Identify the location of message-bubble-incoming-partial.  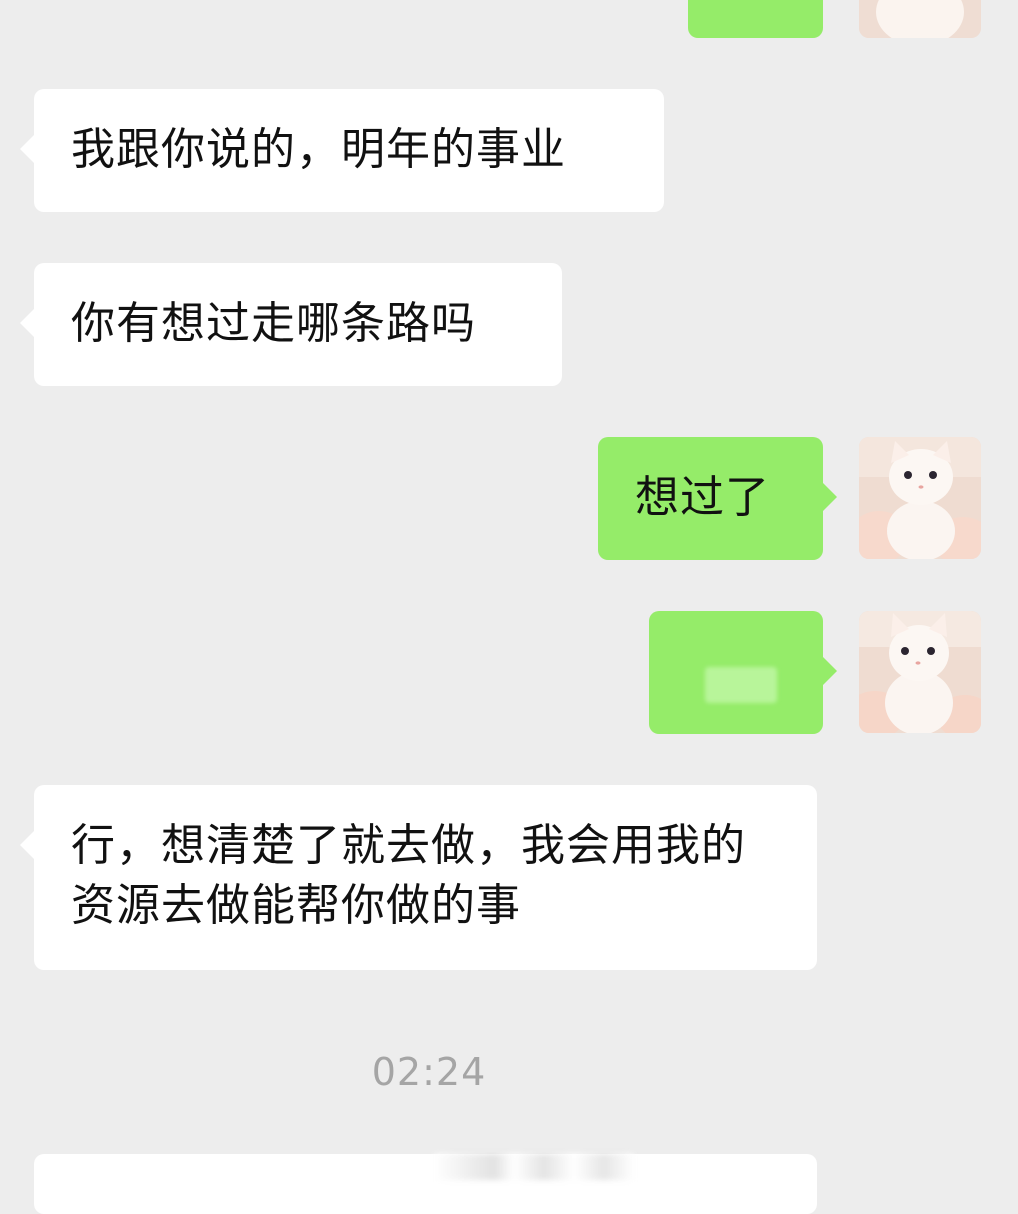
(425, 1184).